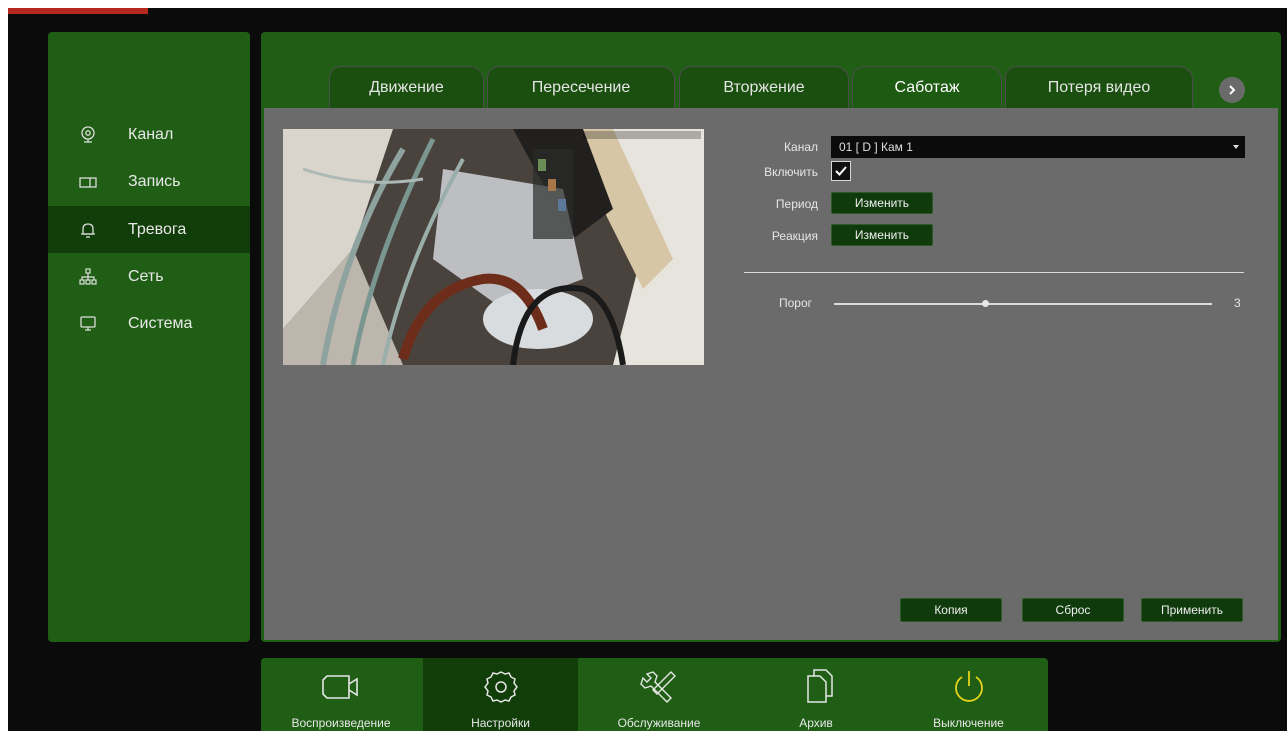  Describe the element at coordinates (968, 686) in the screenshot. I see `power-icon` at that location.